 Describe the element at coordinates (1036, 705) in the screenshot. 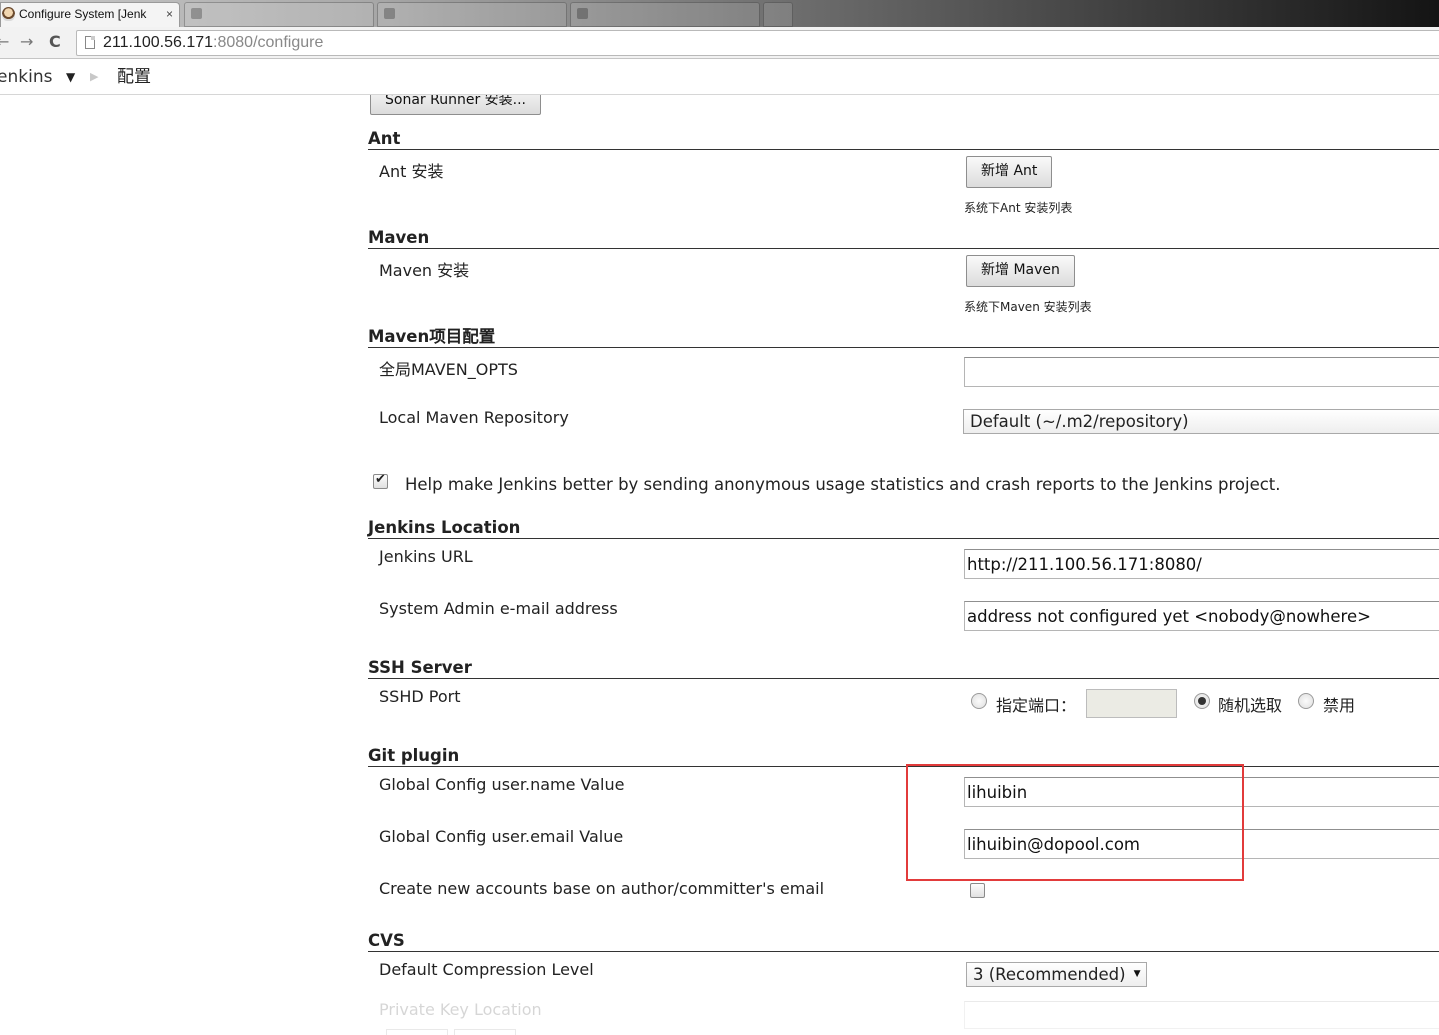

I see `ssh-fixed-port-label: 指定端口：` at that location.